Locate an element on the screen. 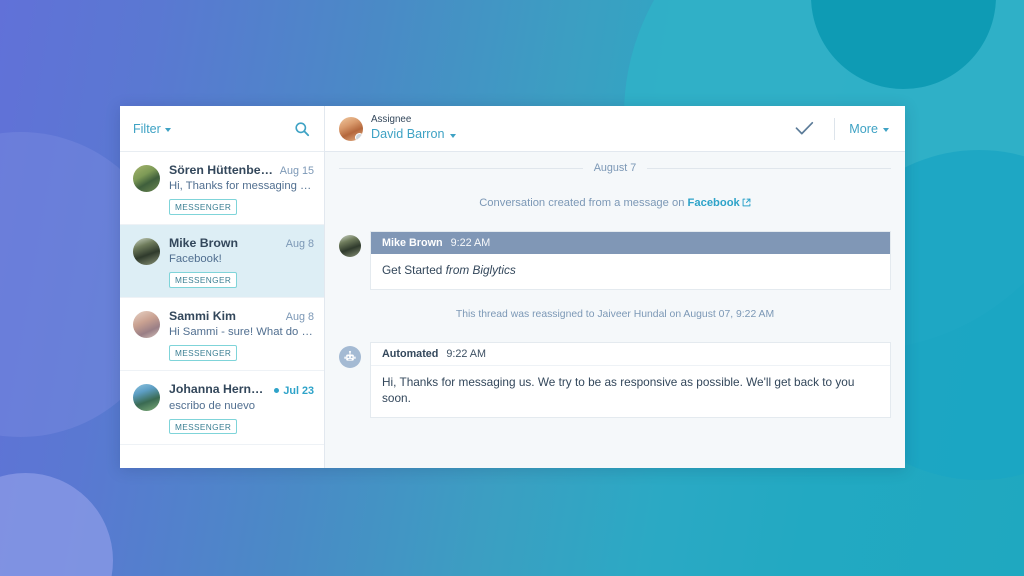 This screenshot has height=576, width=1024. list-item: Mike Brown Aug 8 Facebook! MESSENGER is located at coordinates (222, 261).